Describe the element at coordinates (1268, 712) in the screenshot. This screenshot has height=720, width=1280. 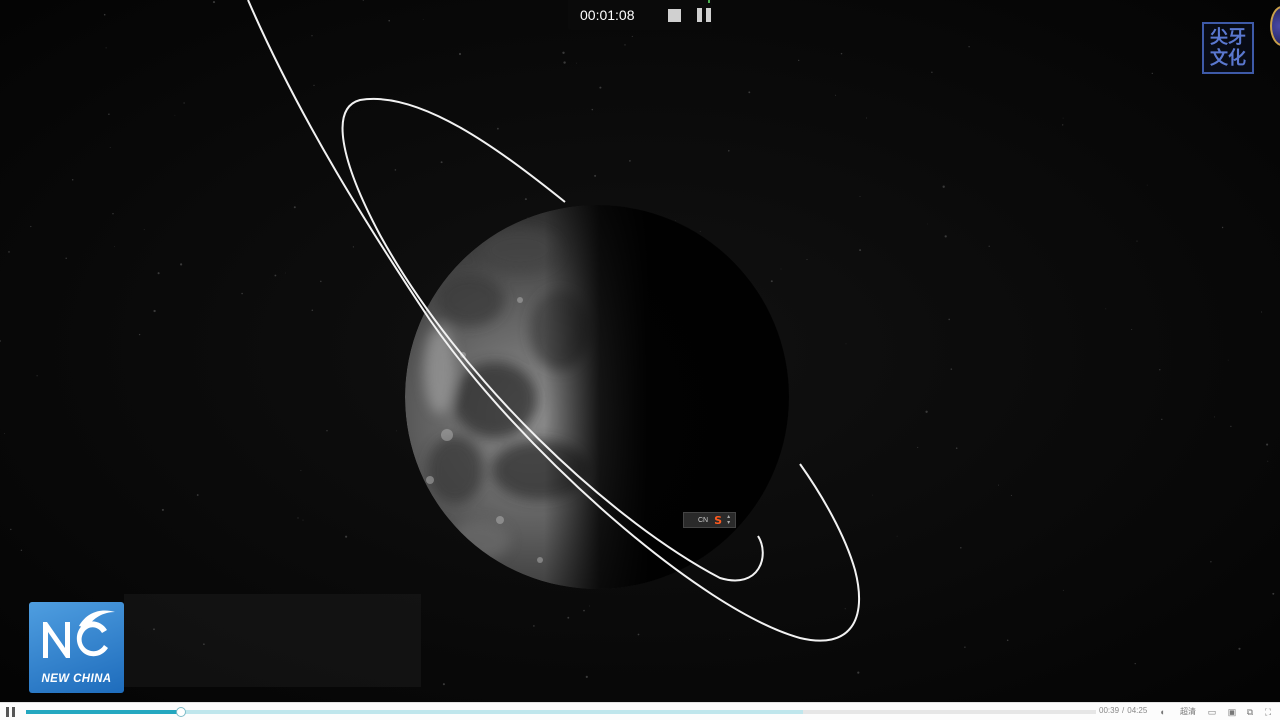
I see `fullscreen-icon: ⛶` at that location.